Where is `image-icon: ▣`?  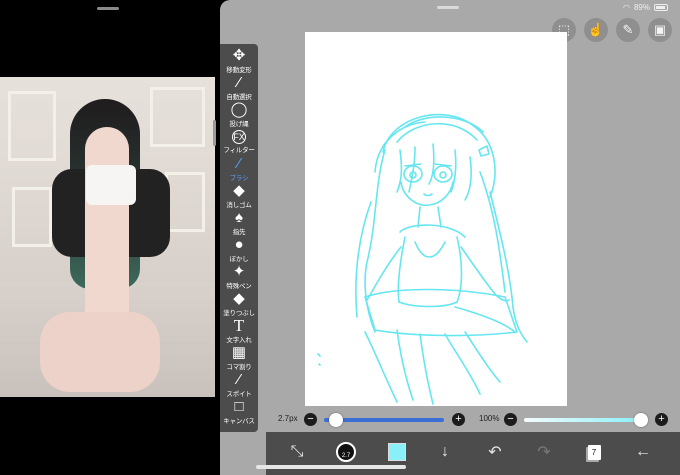 image-icon: ▣ is located at coordinates (660, 30).